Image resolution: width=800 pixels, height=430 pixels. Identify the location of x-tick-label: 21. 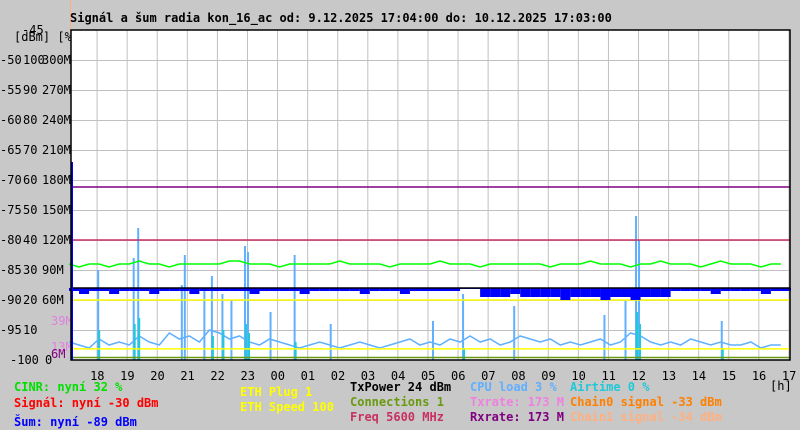
(187, 376).